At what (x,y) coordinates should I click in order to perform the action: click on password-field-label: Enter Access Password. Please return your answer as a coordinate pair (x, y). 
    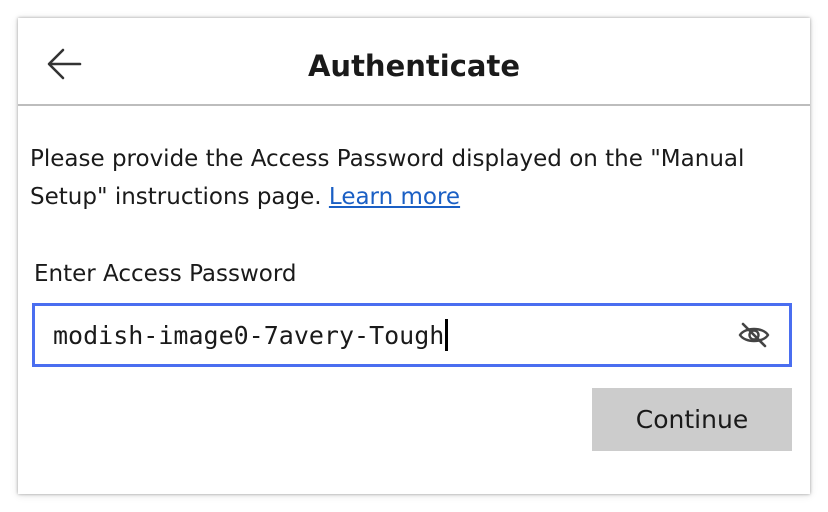
    Looking at the image, I should click on (165, 274).